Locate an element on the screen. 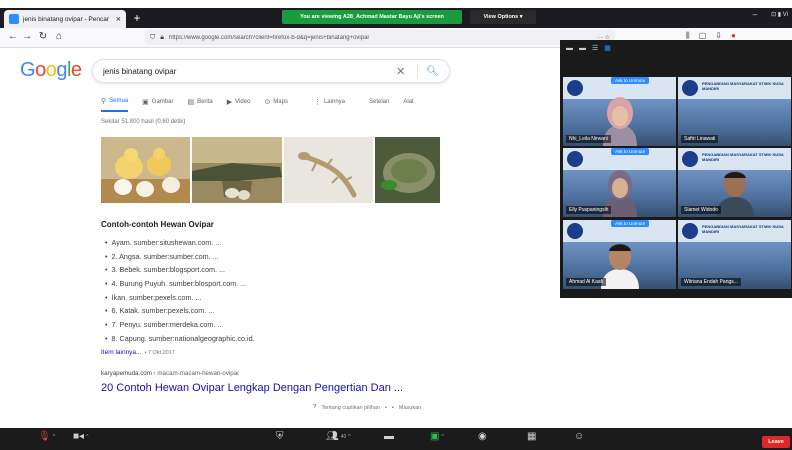 The height and width of the screenshot is (450, 792). more-icon: ⋮ is located at coordinates (317, 102).